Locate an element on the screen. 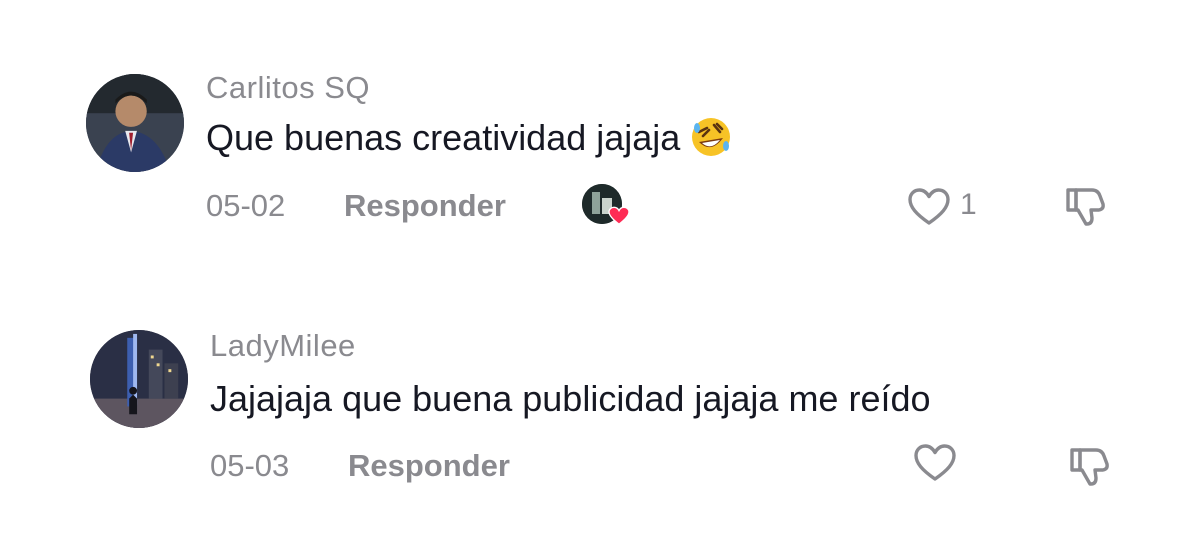  username: LadyMilee is located at coordinates (283, 346).